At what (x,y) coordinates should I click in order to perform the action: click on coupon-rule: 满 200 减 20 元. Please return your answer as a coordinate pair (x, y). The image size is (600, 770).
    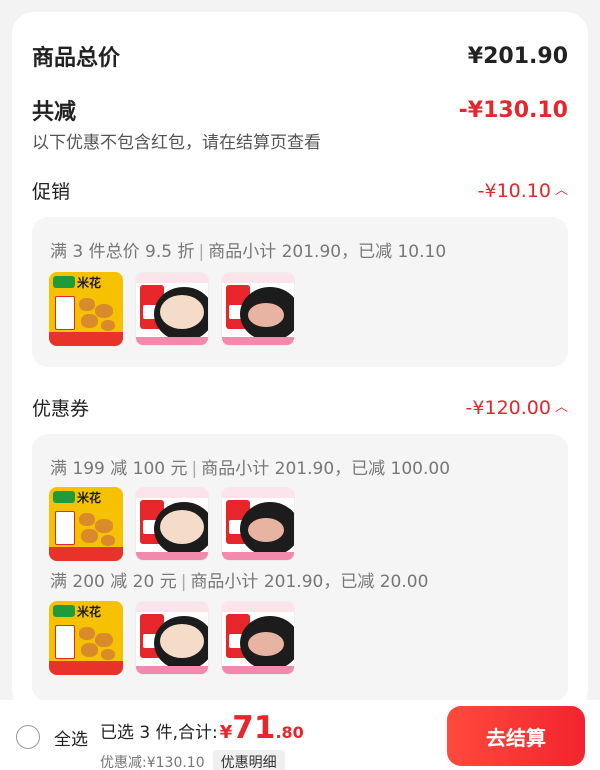
    Looking at the image, I should click on (113, 582).